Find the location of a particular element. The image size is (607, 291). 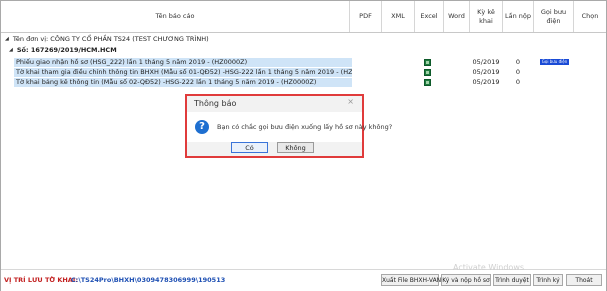

close-icon: × is located at coordinates (350, 101).